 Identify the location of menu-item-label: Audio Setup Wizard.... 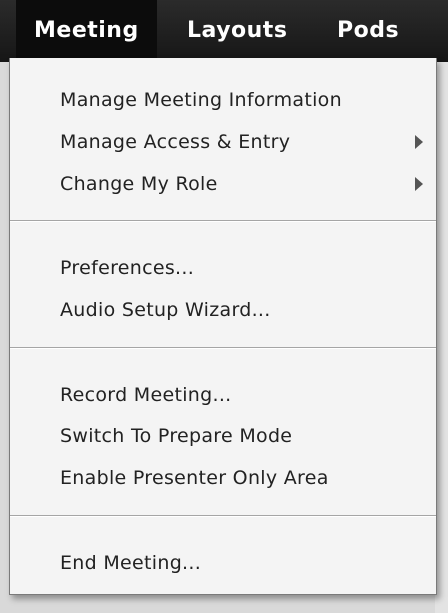
(165, 310).